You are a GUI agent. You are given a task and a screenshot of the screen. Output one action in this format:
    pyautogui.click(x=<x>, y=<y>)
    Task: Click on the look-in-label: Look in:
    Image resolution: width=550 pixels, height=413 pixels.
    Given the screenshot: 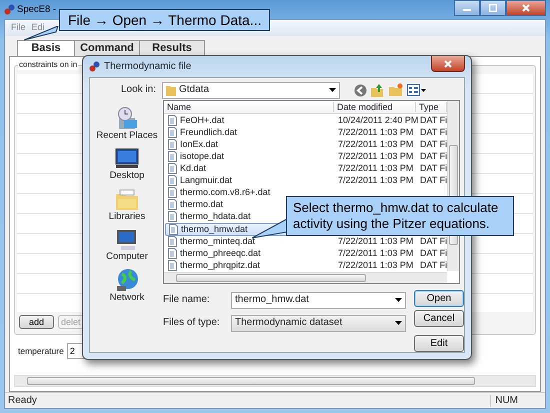 What is the action you would take?
    pyautogui.click(x=138, y=90)
    